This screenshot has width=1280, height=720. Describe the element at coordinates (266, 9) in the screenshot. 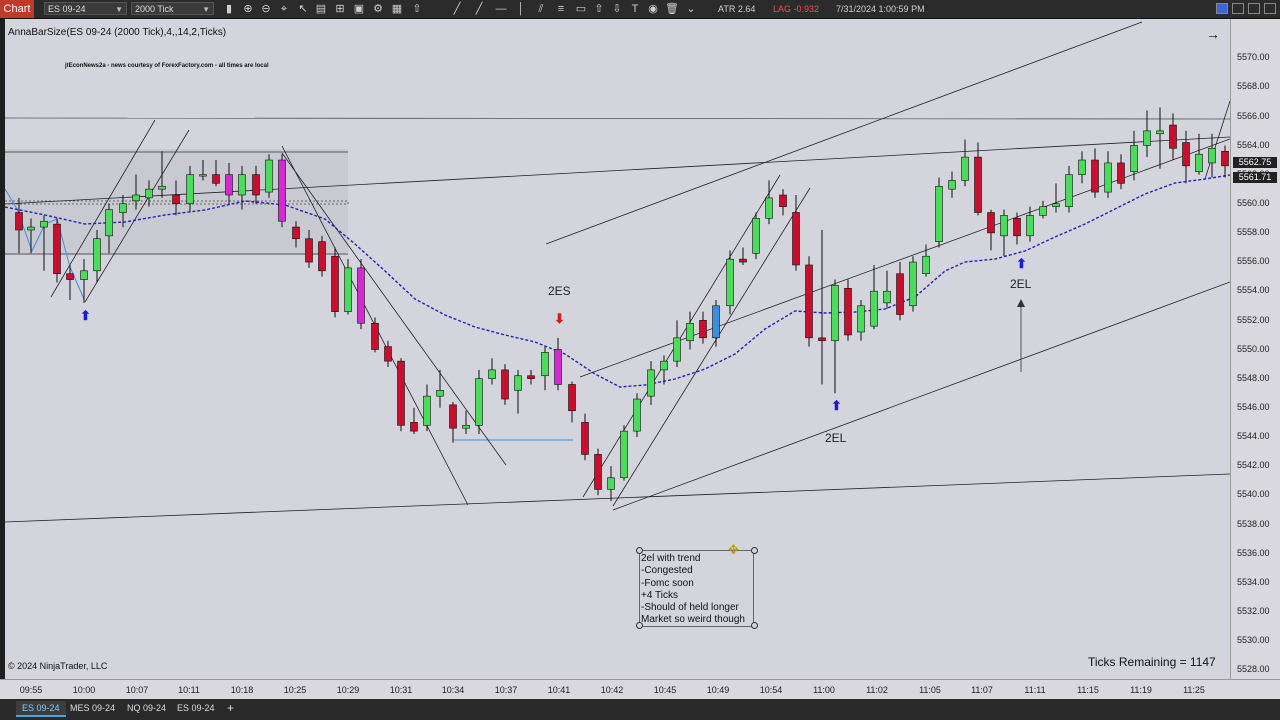

I see `zoom-out-icon: ⊖` at that location.